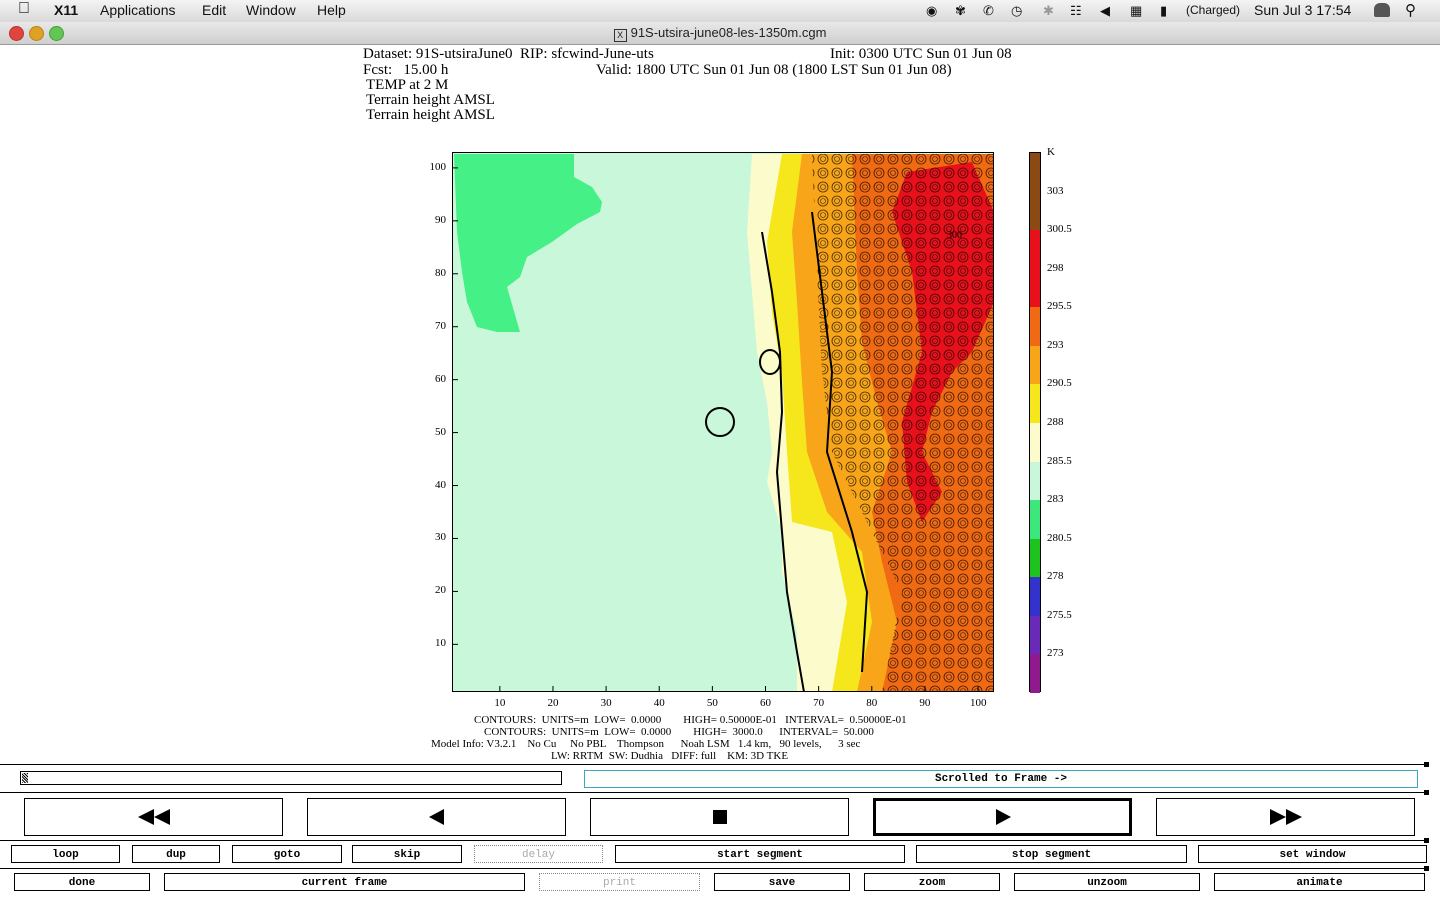 This screenshot has height=900, width=1440. Describe the element at coordinates (440, 431) in the screenshot. I see `y-tick-label: 50` at that location.